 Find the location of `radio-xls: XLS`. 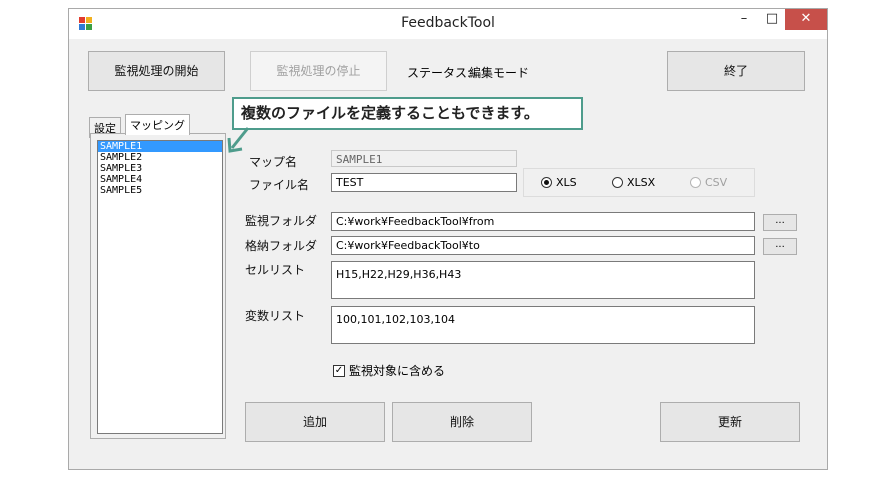

radio-xls: XLS is located at coordinates (559, 182).